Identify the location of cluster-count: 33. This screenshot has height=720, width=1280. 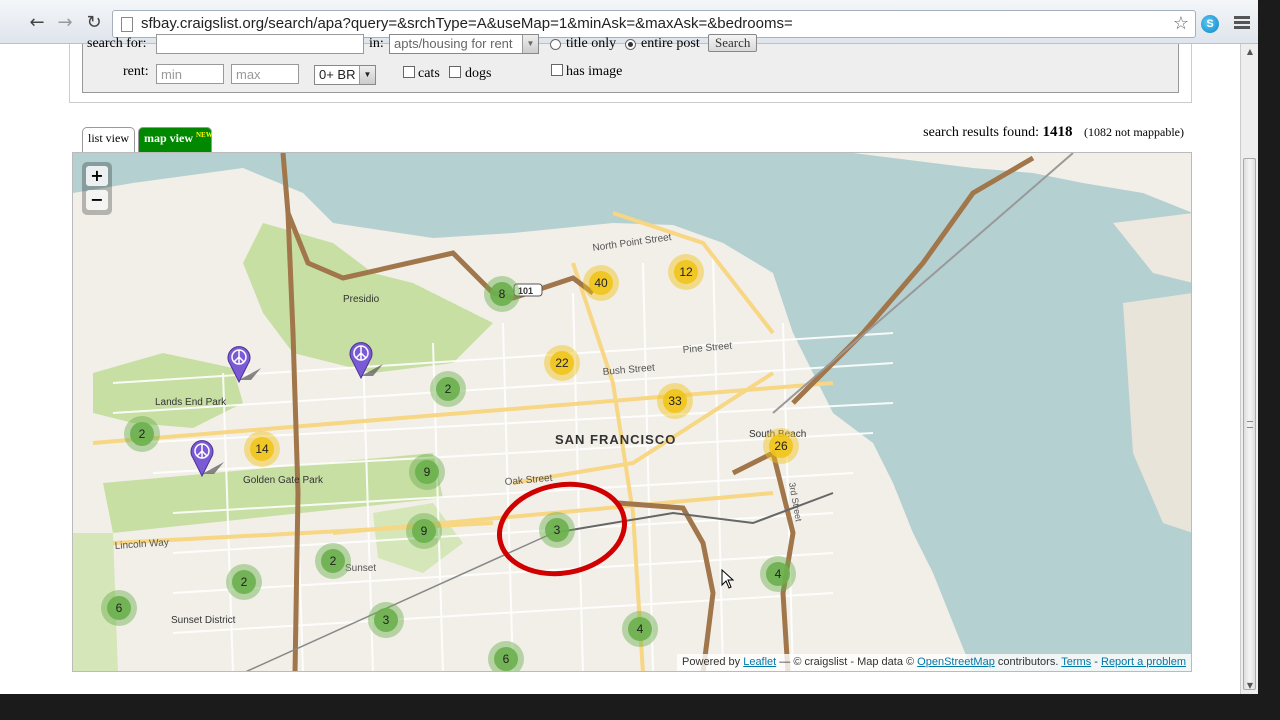
(675, 401).